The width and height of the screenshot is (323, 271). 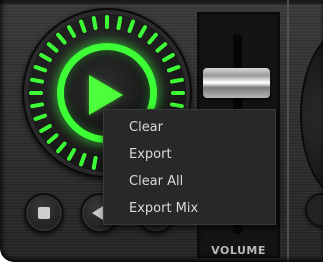 I want to click on volume-fader-handle, so click(x=236, y=83).